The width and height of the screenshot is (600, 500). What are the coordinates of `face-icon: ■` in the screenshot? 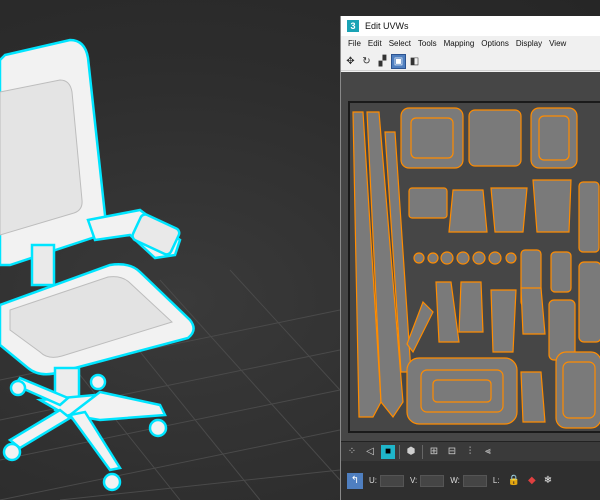 It's located at (388, 452).